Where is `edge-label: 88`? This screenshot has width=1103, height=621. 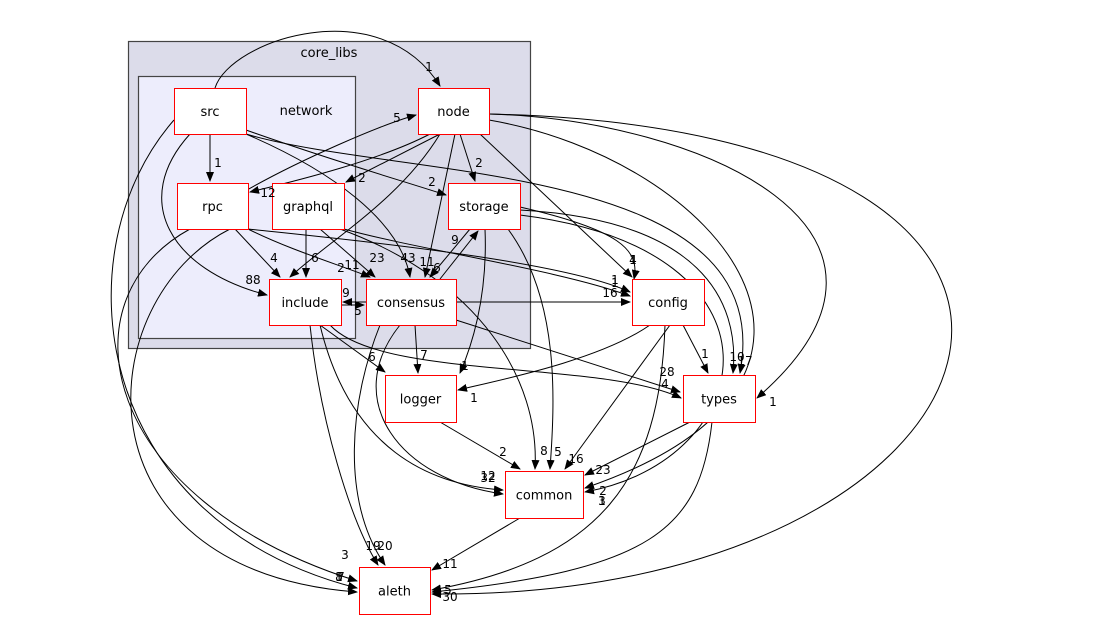
edge-label: 88 is located at coordinates (252, 280).